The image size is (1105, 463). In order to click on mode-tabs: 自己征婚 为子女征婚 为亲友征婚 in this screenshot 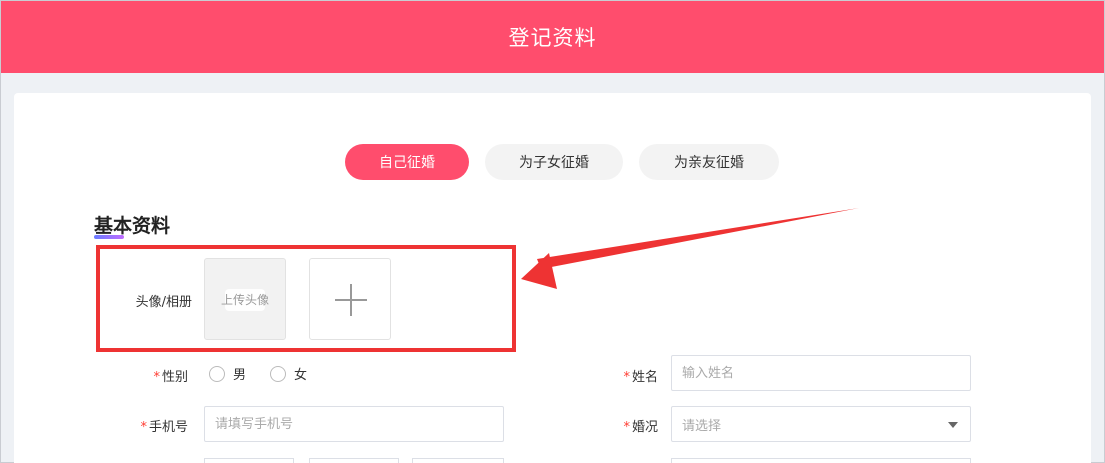, I will do `click(562, 162)`.